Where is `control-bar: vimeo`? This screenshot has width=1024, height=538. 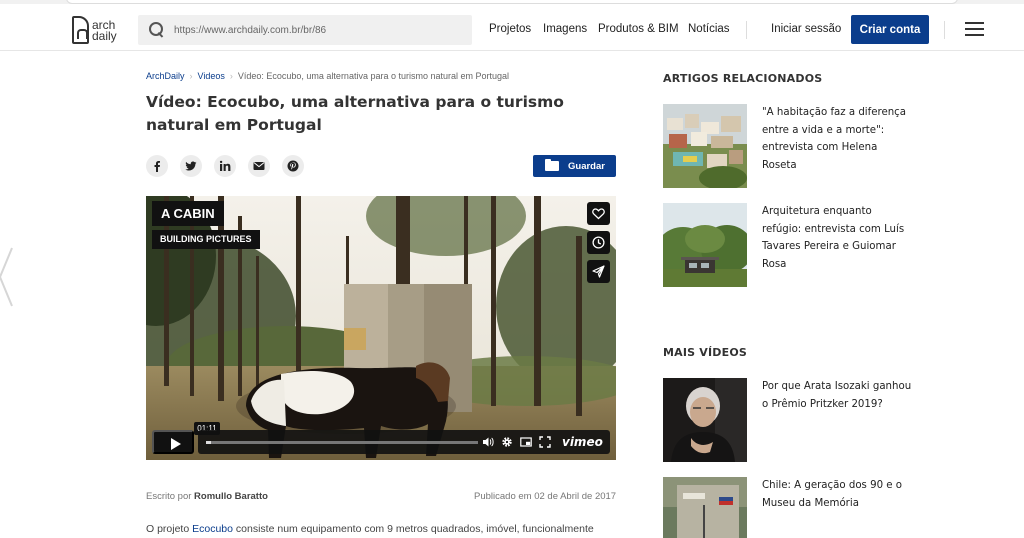 control-bar: vimeo is located at coordinates (404, 442).